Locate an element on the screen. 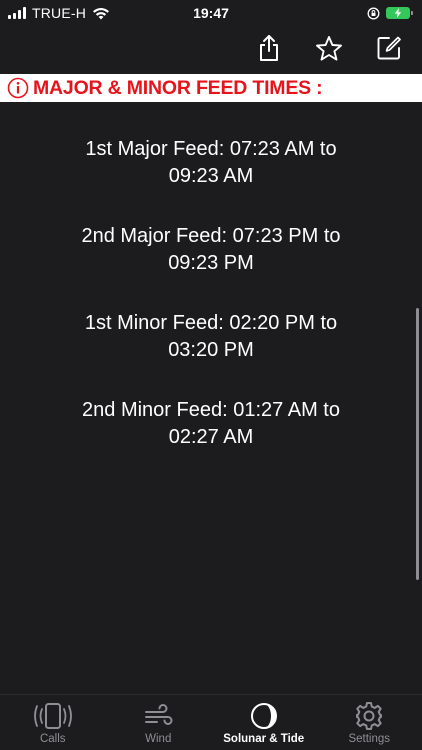 Image resolution: width=422 pixels, height=750 pixels. info-icon is located at coordinates (18, 88).